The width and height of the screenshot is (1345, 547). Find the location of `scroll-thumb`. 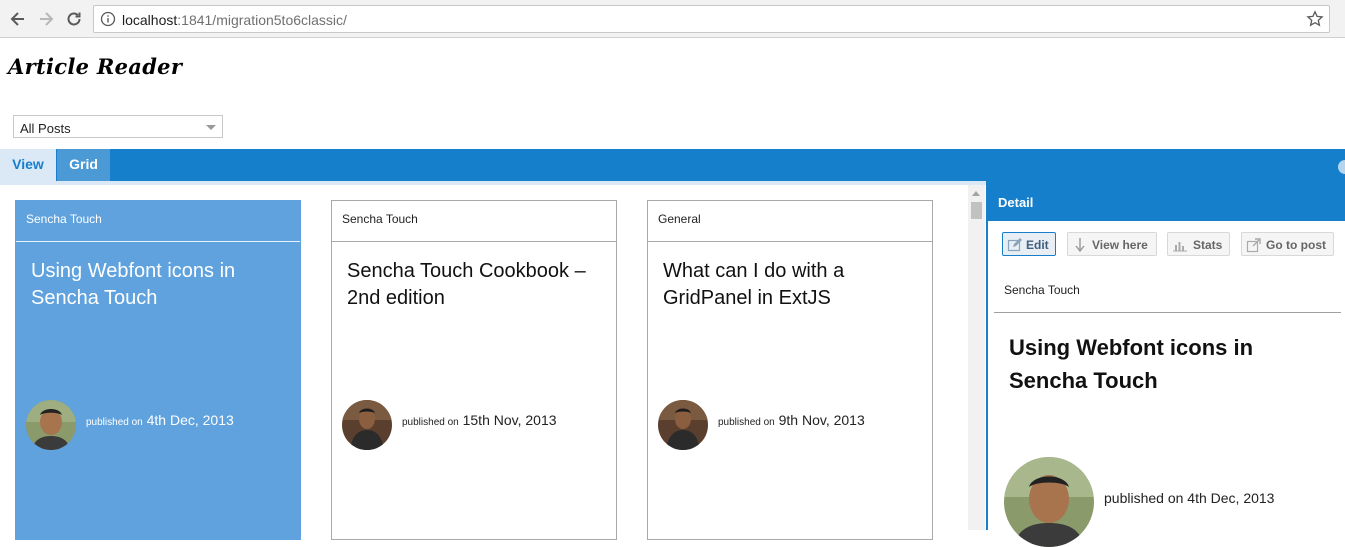

scroll-thumb is located at coordinates (976, 210).